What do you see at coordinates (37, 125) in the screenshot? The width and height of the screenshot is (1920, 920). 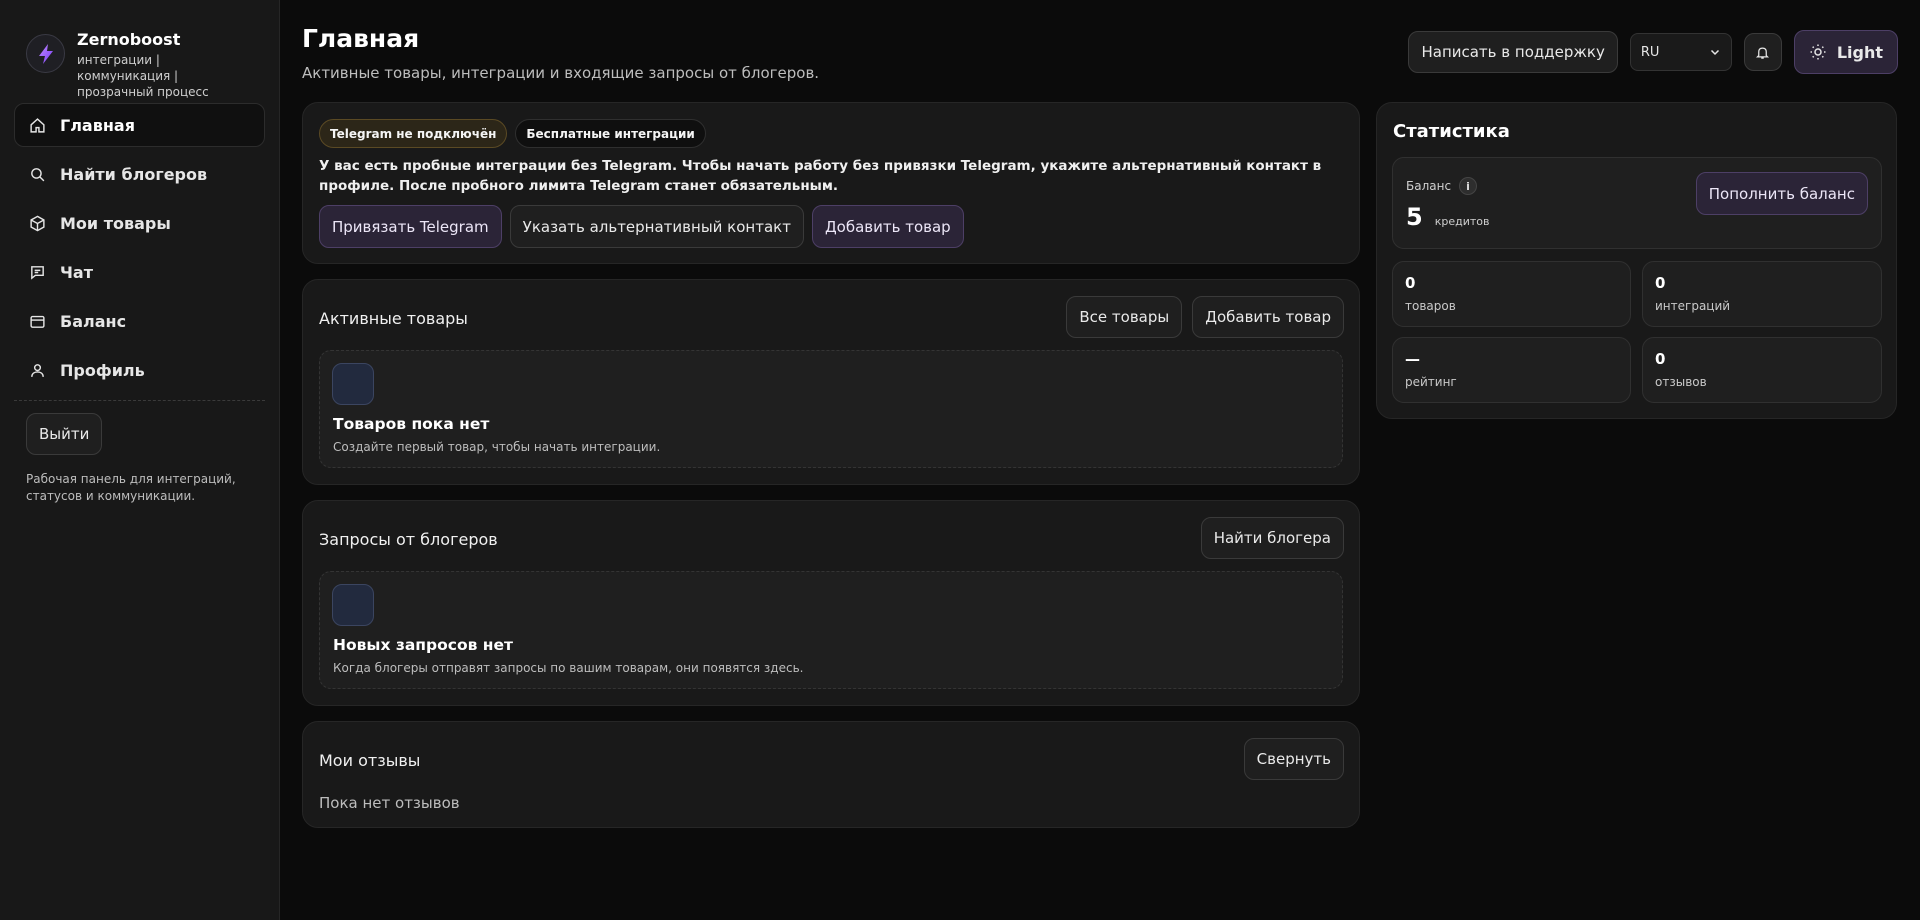 I see `home-icon` at bounding box center [37, 125].